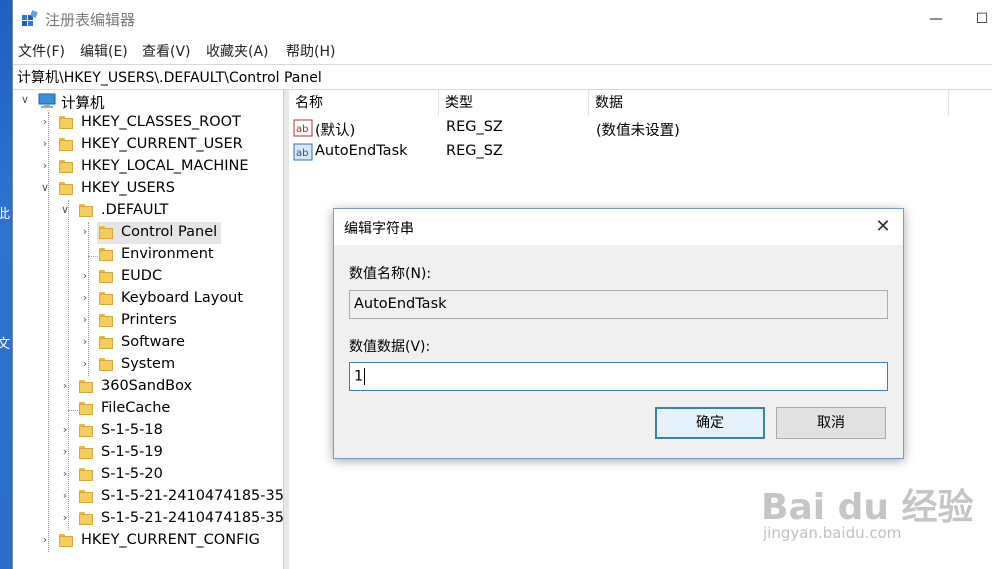 The height and width of the screenshot is (569, 992). I want to click on tree-item-s-1-5-20: › S-1-5-20, so click(147, 475).